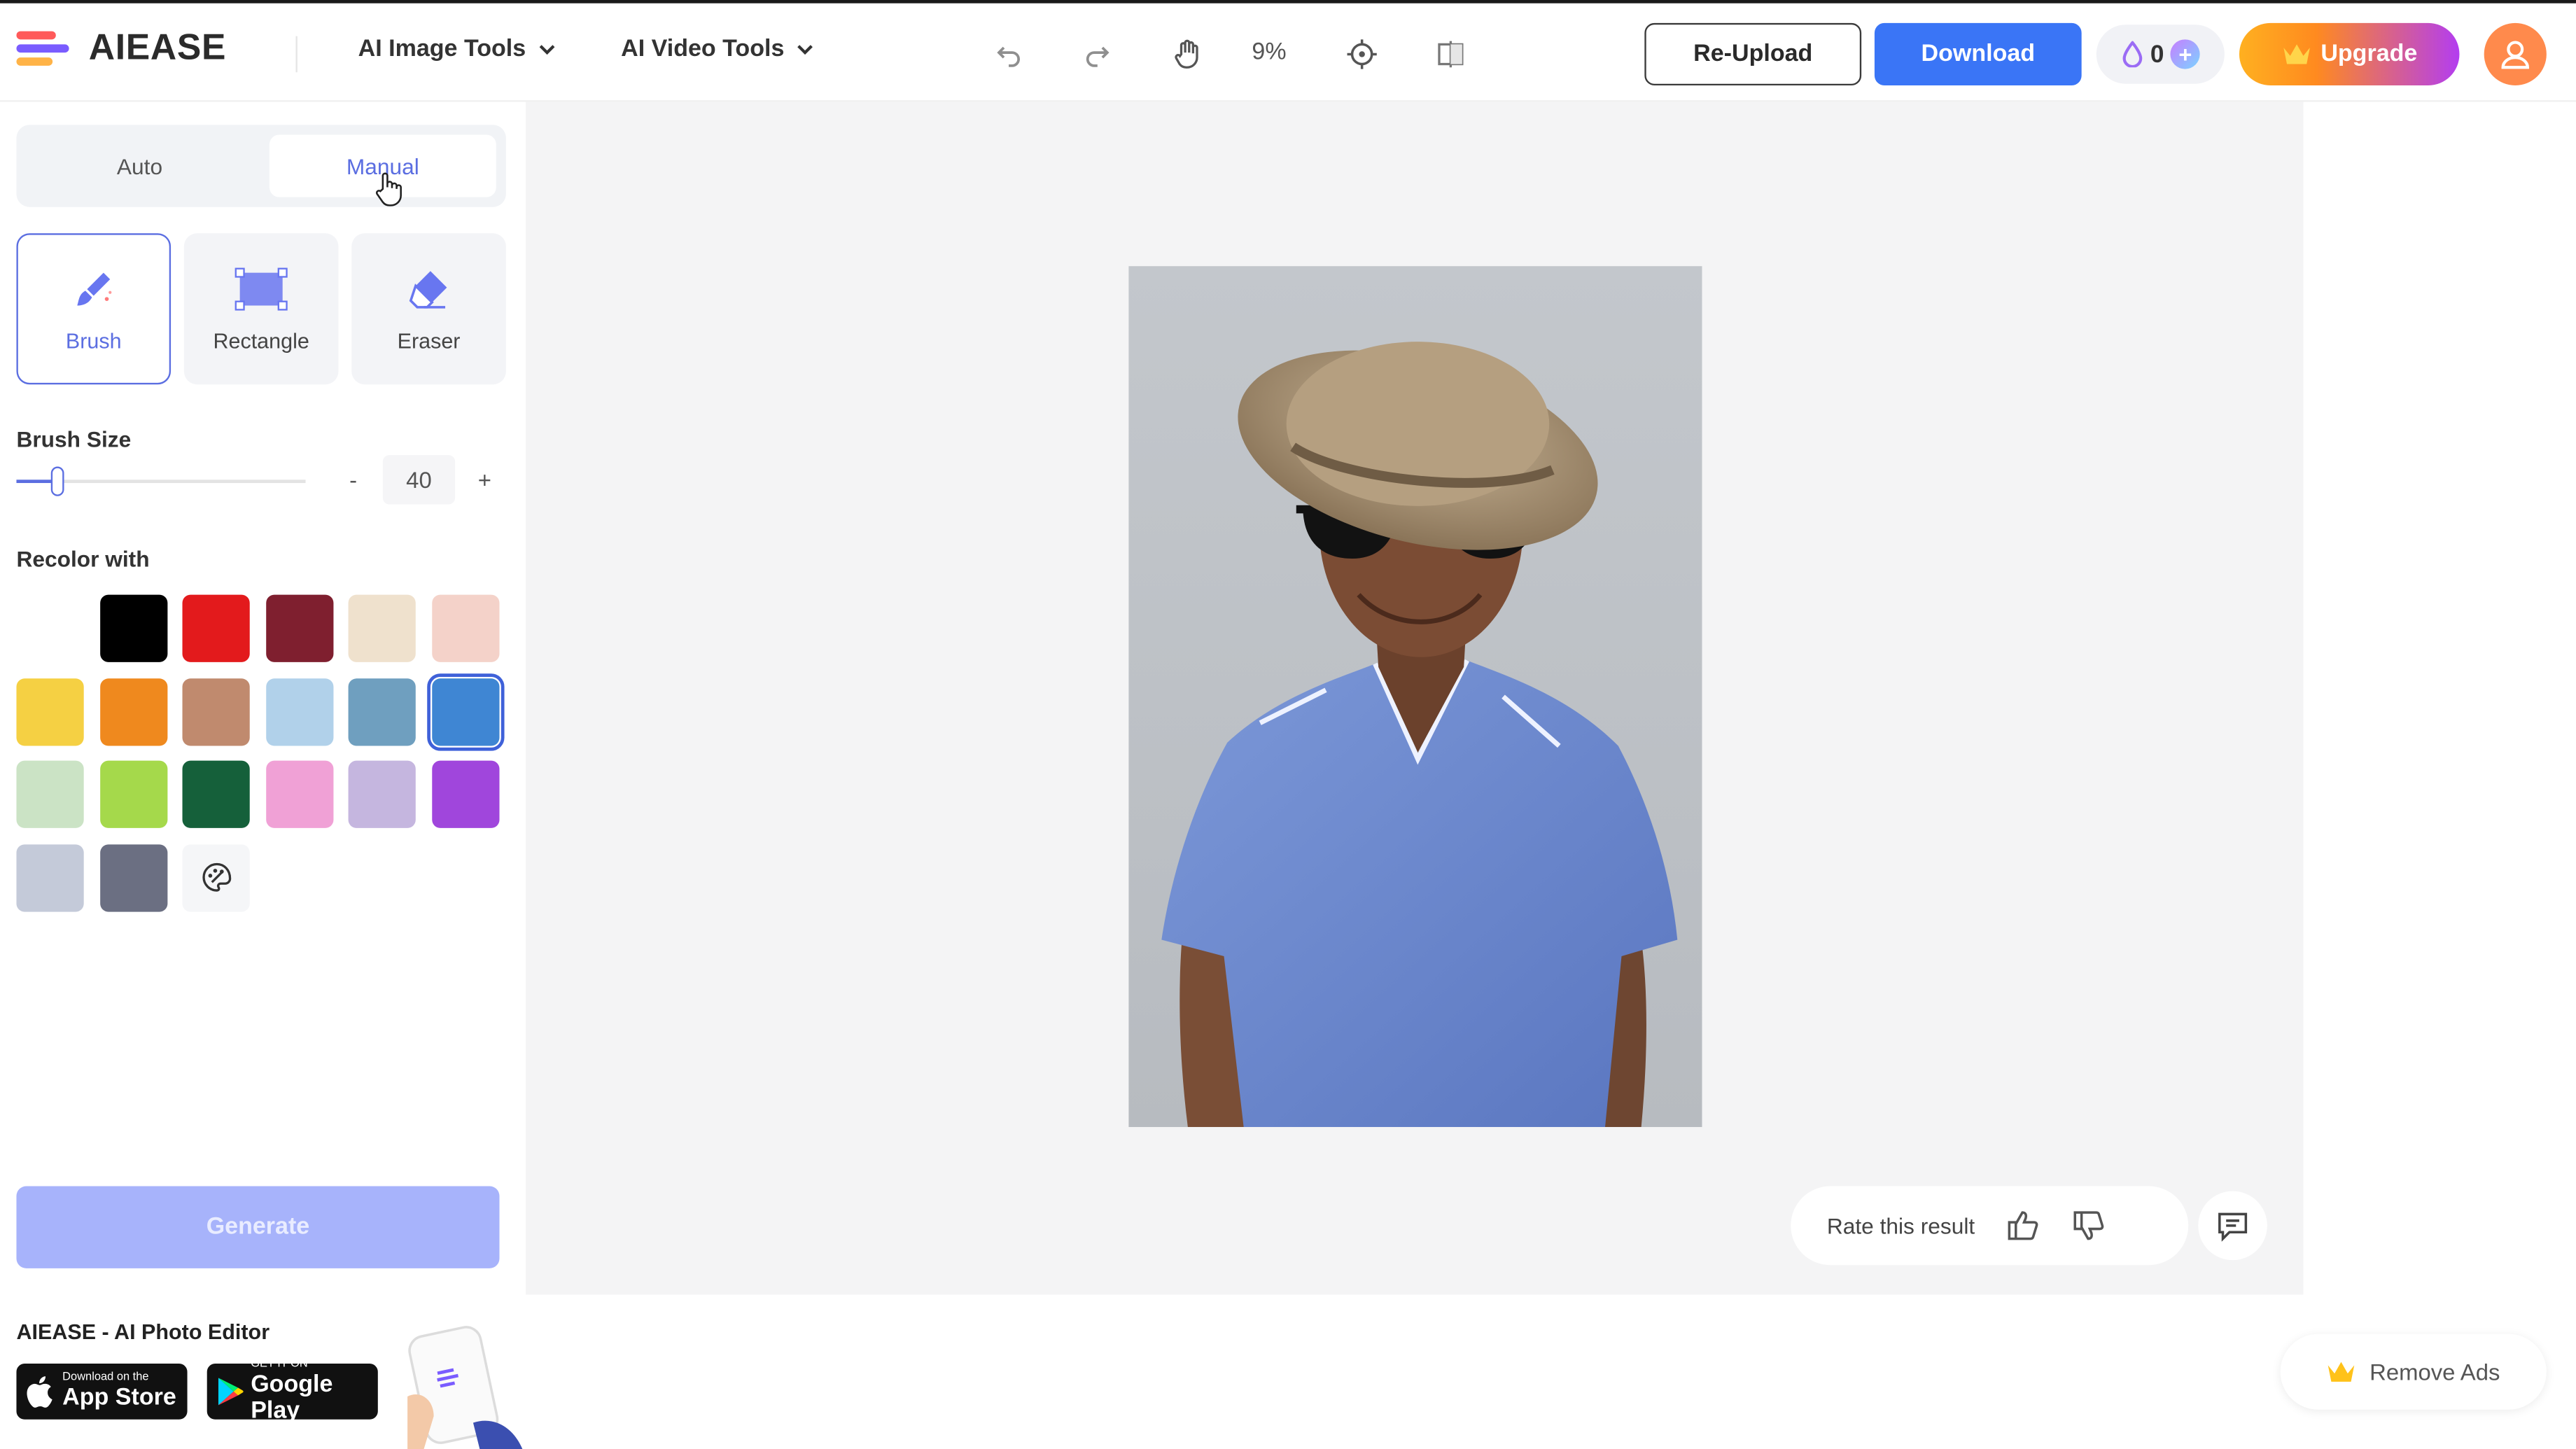  What do you see at coordinates (161, 481) in the screenshot?
I see `brush-size-slider` at bounding box center [161, 481].